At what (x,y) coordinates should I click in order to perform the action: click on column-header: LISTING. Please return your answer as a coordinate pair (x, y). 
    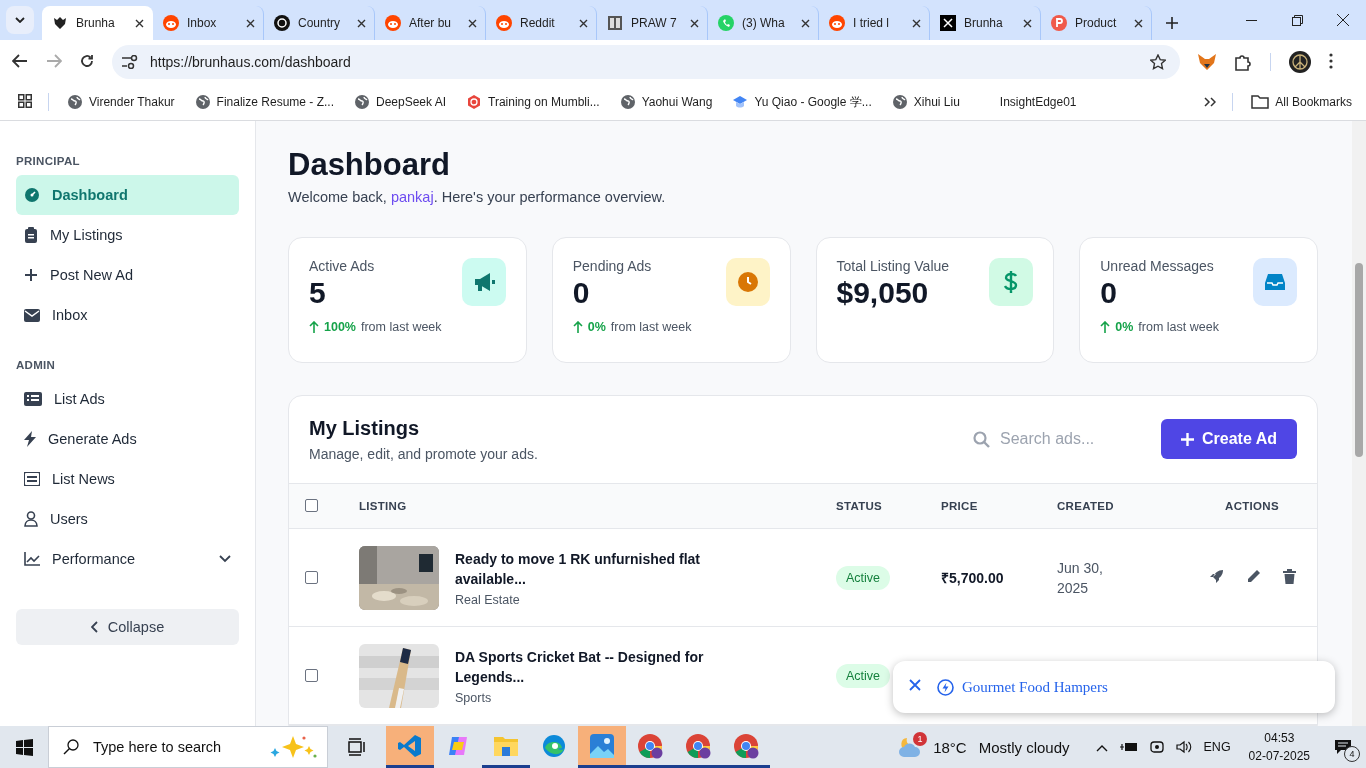
    Looking at the image, I should click on (383, 505).